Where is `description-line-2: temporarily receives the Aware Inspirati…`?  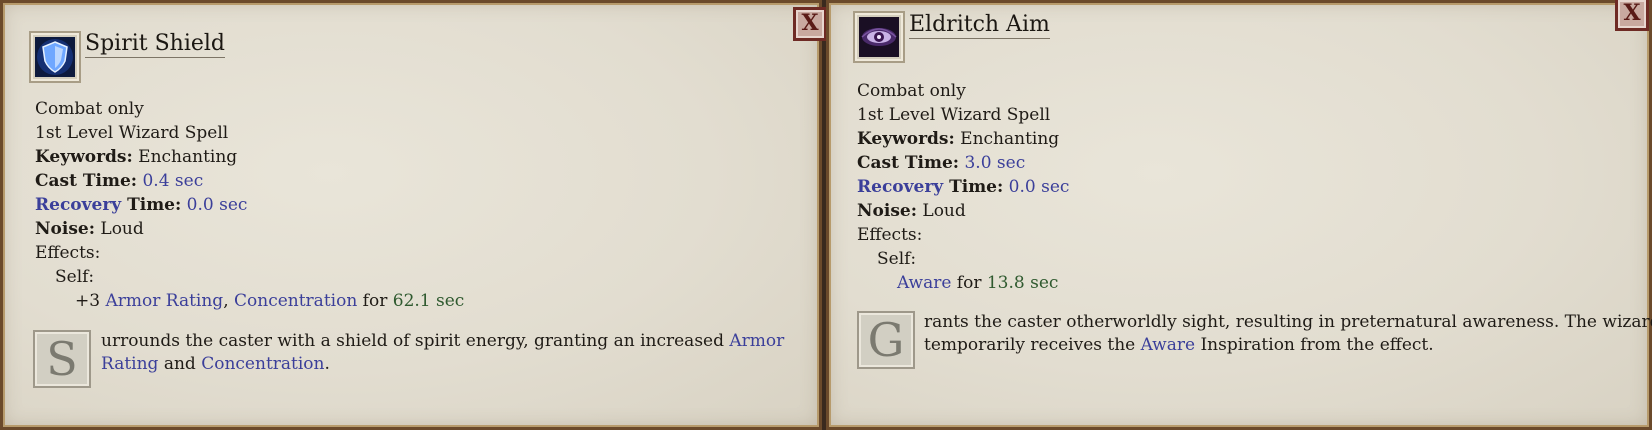 description-line-2: temporarily receives the Aware Inspirati… is located at coordinates (1279, 345).